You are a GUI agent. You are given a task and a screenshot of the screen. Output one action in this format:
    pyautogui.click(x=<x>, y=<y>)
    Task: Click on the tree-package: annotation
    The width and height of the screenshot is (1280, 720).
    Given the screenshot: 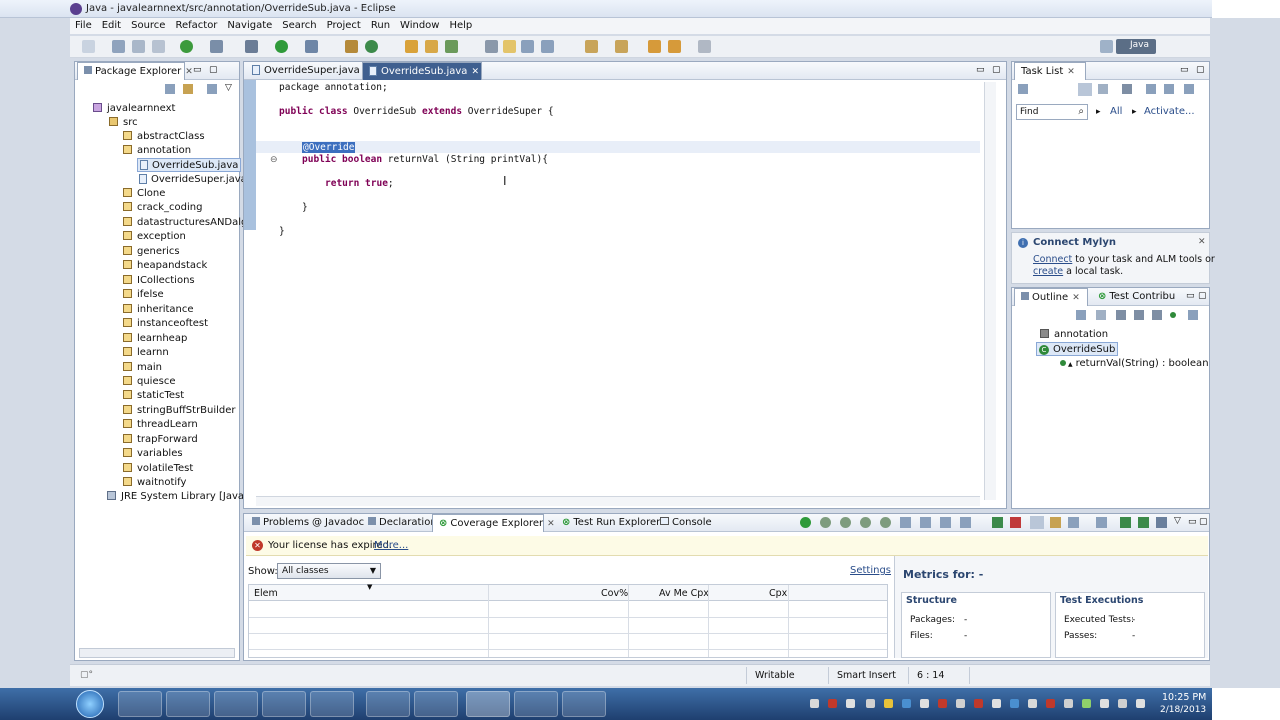 What is the action you would take?
    pyautogui.click(x=157, y=151)
    